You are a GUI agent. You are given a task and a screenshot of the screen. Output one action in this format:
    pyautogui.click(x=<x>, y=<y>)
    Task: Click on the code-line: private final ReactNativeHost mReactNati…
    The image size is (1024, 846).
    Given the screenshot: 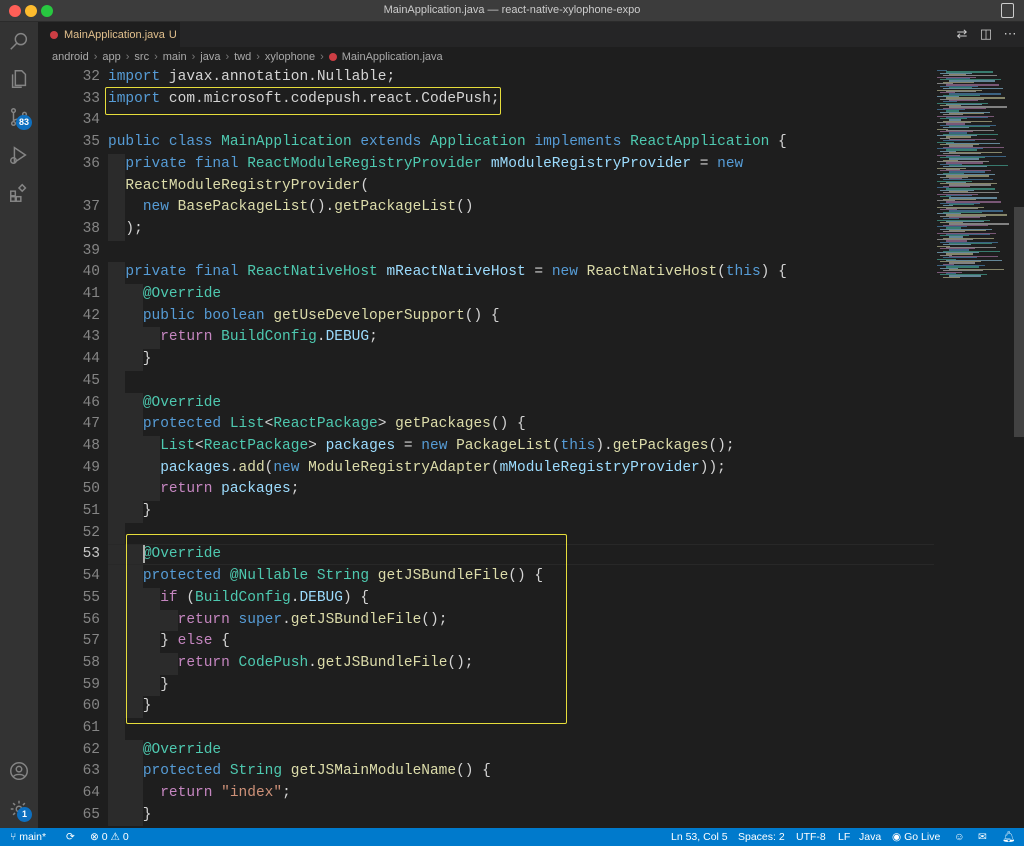 What is the action you would take?
    pyautogui.click(x=447, y=273)
    